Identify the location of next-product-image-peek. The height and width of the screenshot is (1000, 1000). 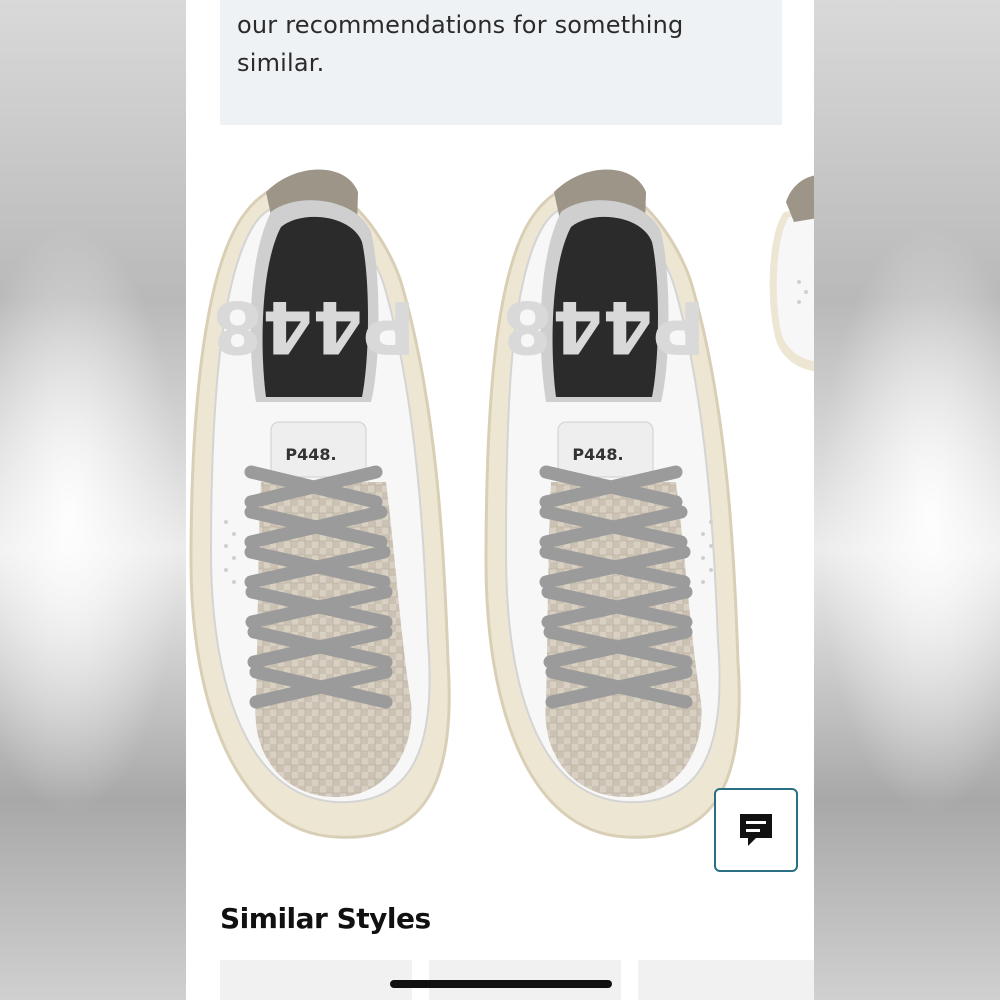
(789, 272).